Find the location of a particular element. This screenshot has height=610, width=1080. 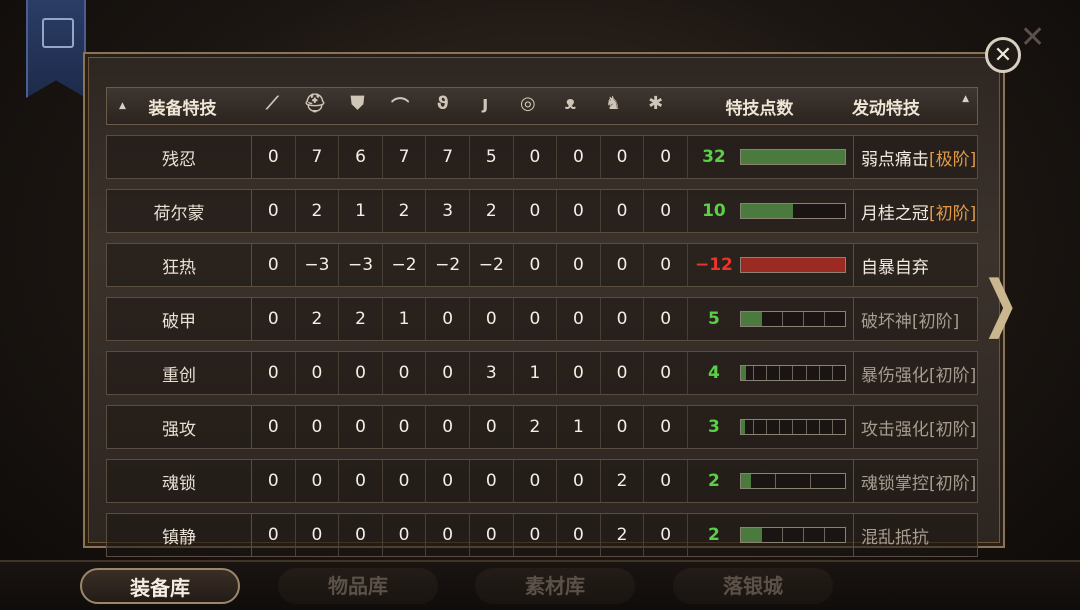

skill-column-label: 发动特技 is located at coordinates (885, 108).